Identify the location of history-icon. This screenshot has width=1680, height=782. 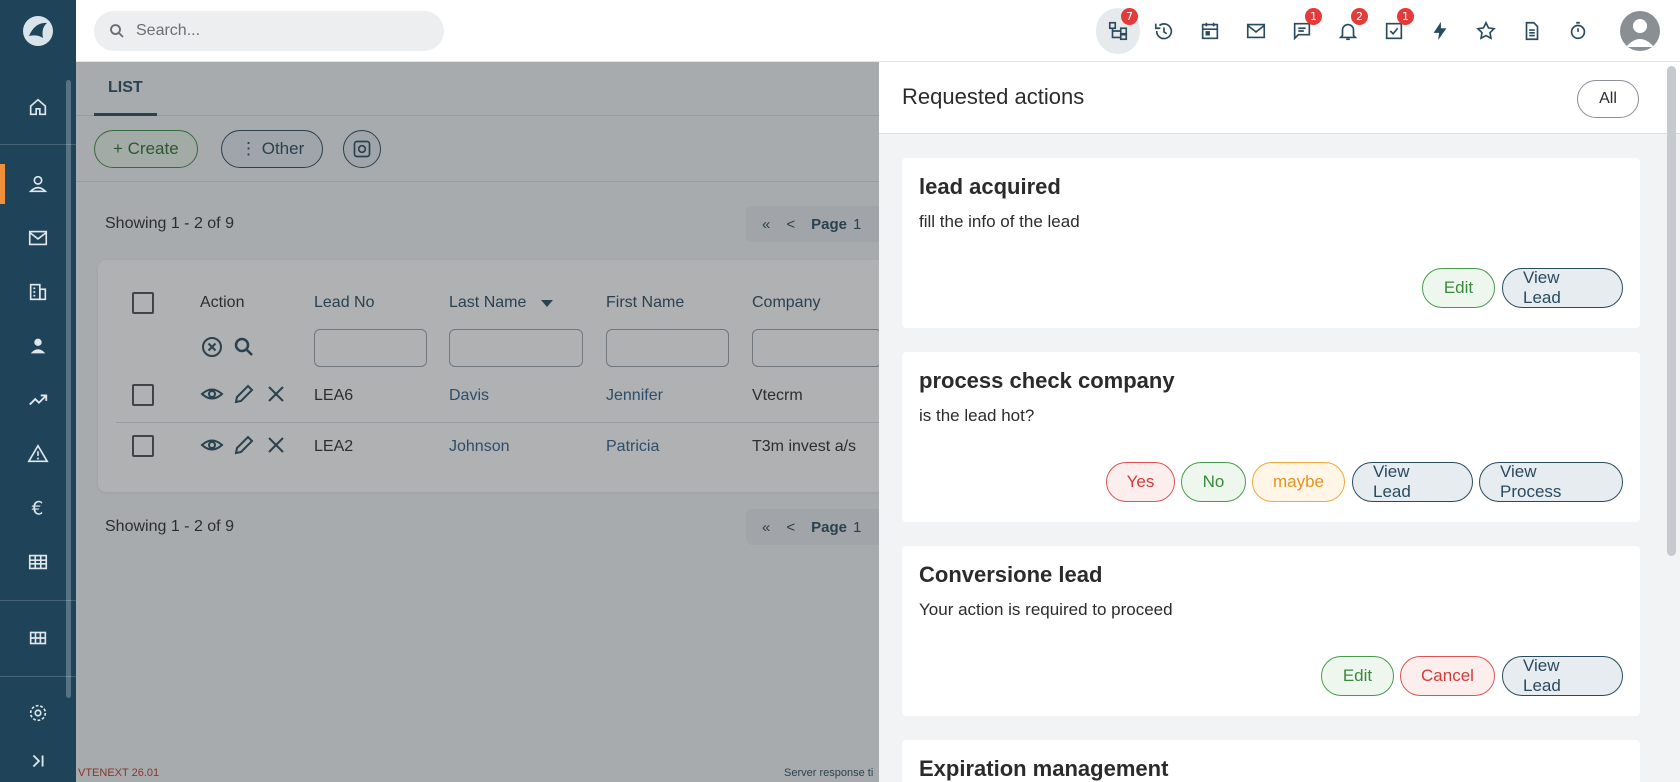
(1163, 31).